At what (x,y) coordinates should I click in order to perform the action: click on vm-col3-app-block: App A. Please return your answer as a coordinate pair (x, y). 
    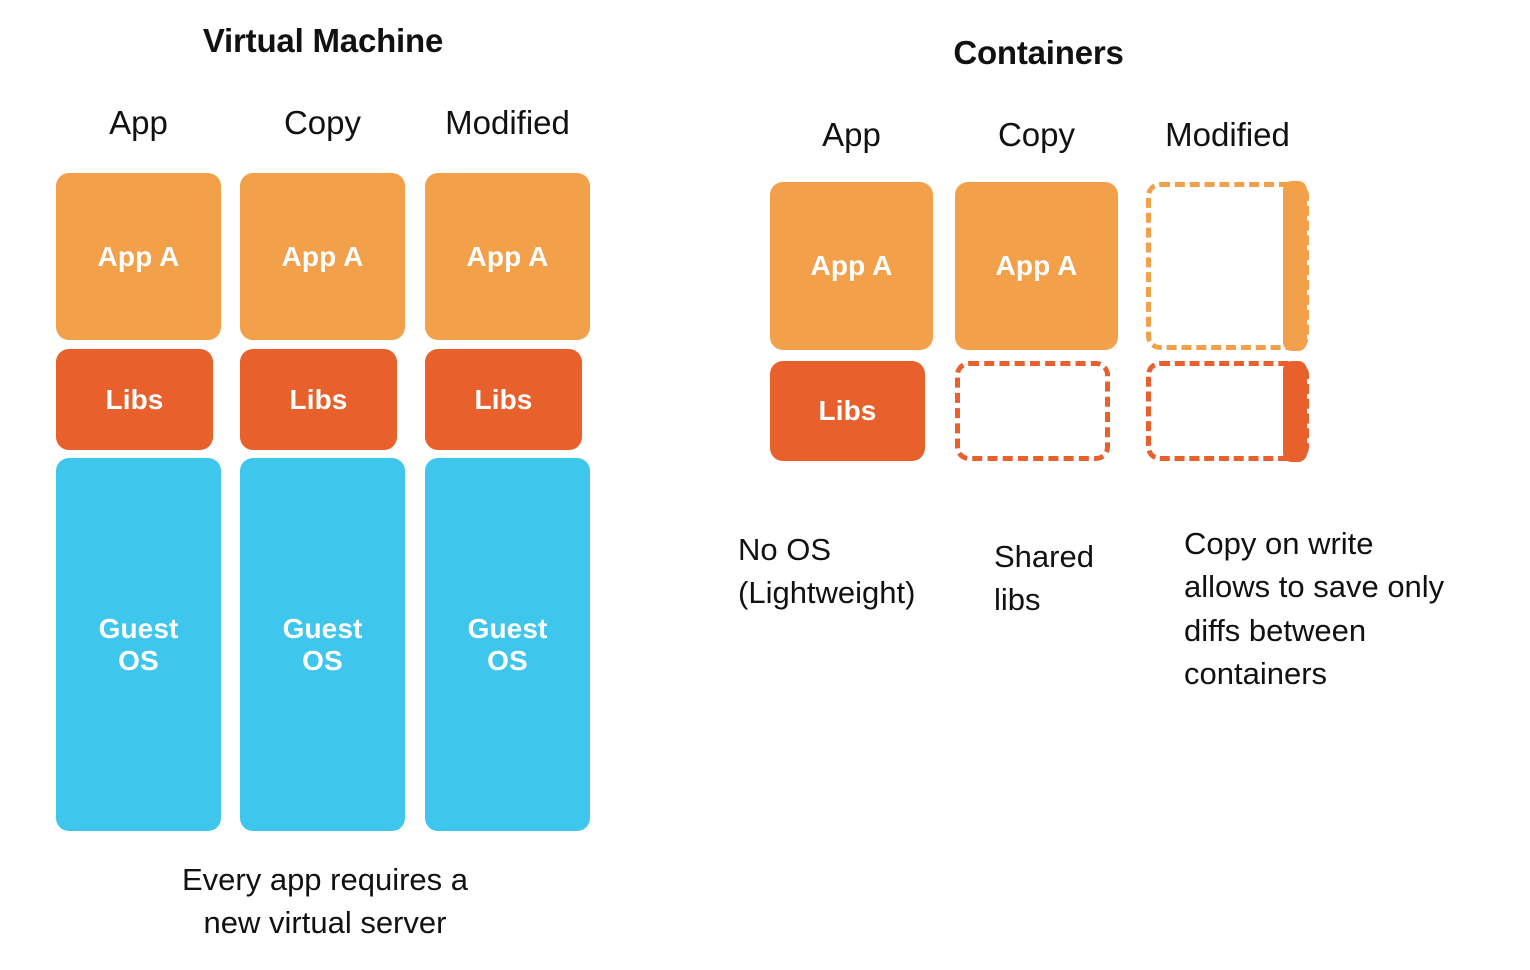
    Looking at the image, I should click on (507, 256).